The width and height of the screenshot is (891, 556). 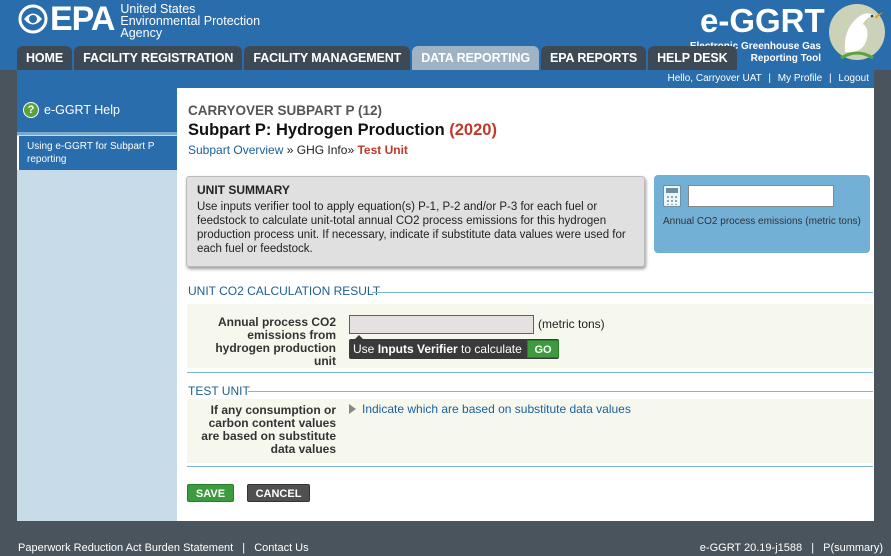 I want to click on footer-version: e-GGRT 20.19-j1588 | P(summary), so click(x=791, y=546).